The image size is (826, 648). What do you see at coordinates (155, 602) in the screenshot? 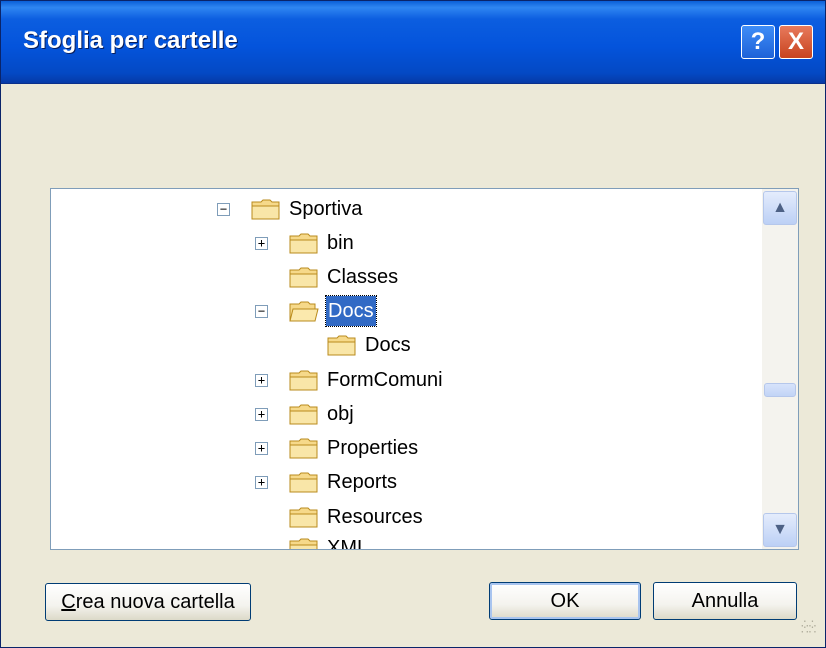
I see `create-folder-label: rea nuova cartella` at bounding box center [155, 602].